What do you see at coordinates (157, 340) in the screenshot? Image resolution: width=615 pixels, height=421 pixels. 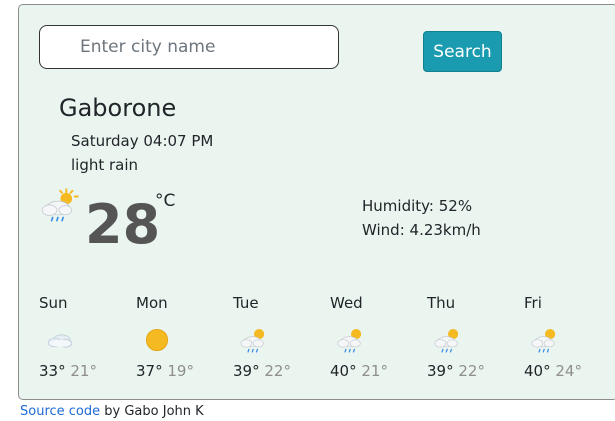 I see `sun-icon` at bounding box center [157, 340].